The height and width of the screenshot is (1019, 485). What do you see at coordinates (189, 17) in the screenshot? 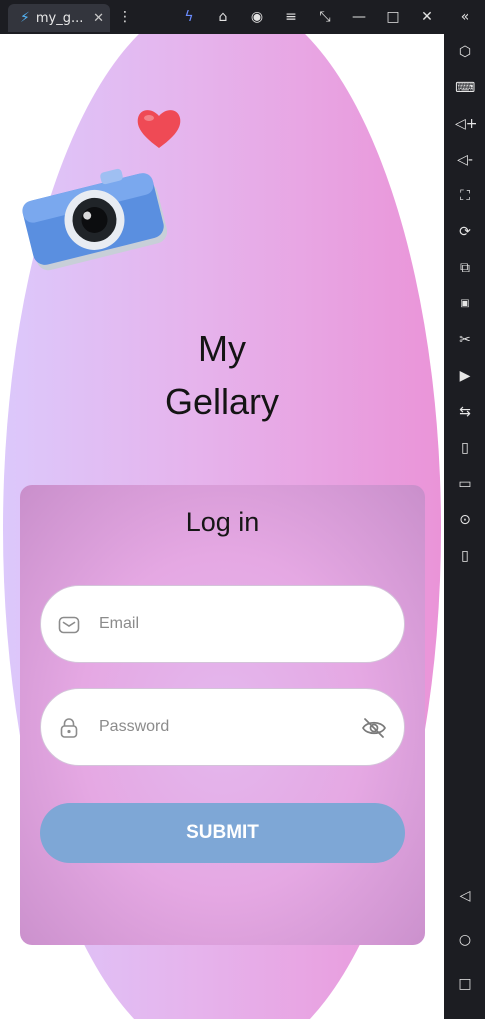
I see `lightning-icon: ϟ` at bounding box center [189, 17].